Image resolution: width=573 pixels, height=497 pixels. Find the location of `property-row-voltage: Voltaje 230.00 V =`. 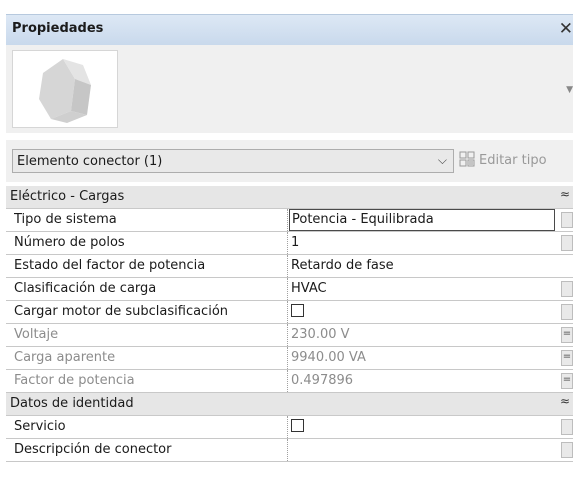

property-row-voltage: Voltaje 230.00 V = is located at coordinates (289, 335).